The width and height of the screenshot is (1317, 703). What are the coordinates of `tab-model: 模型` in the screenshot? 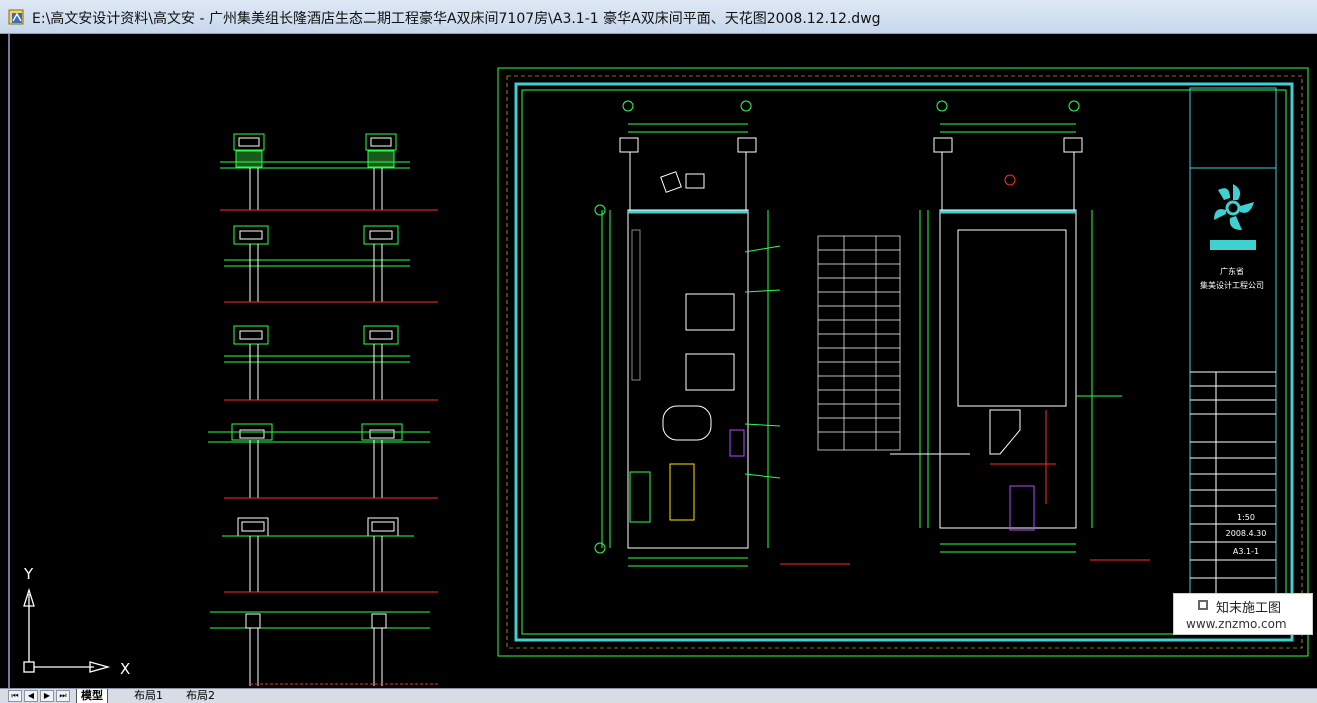 It's located at (92, 696).